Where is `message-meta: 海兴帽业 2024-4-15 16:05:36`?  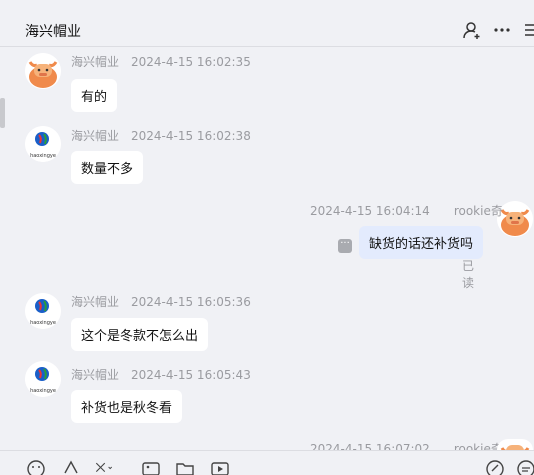
message-meta: 海兴帽业 2024-4-15 16:05:36 is located at coordinates (161, 301).